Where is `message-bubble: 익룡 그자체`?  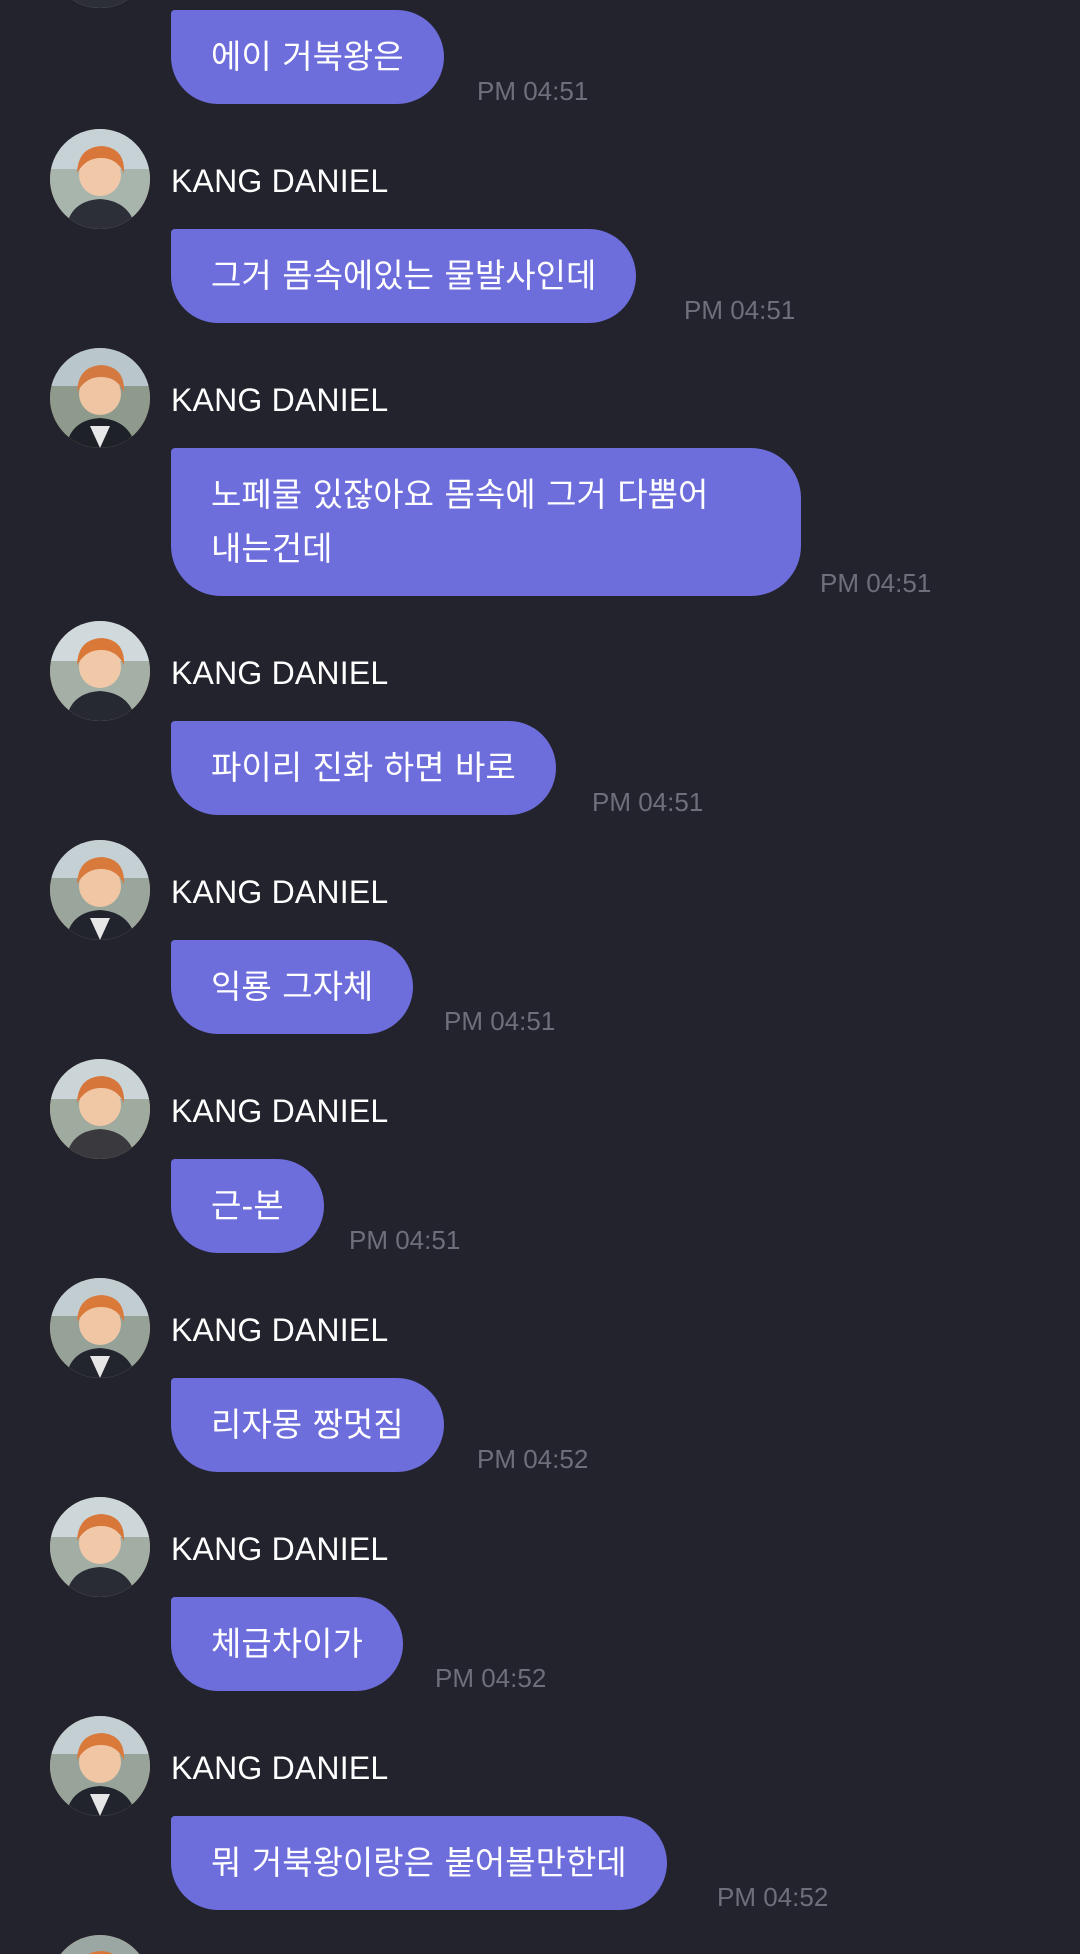 message-bubble: 익룡 그자체 is located at coordinates (292, 987).